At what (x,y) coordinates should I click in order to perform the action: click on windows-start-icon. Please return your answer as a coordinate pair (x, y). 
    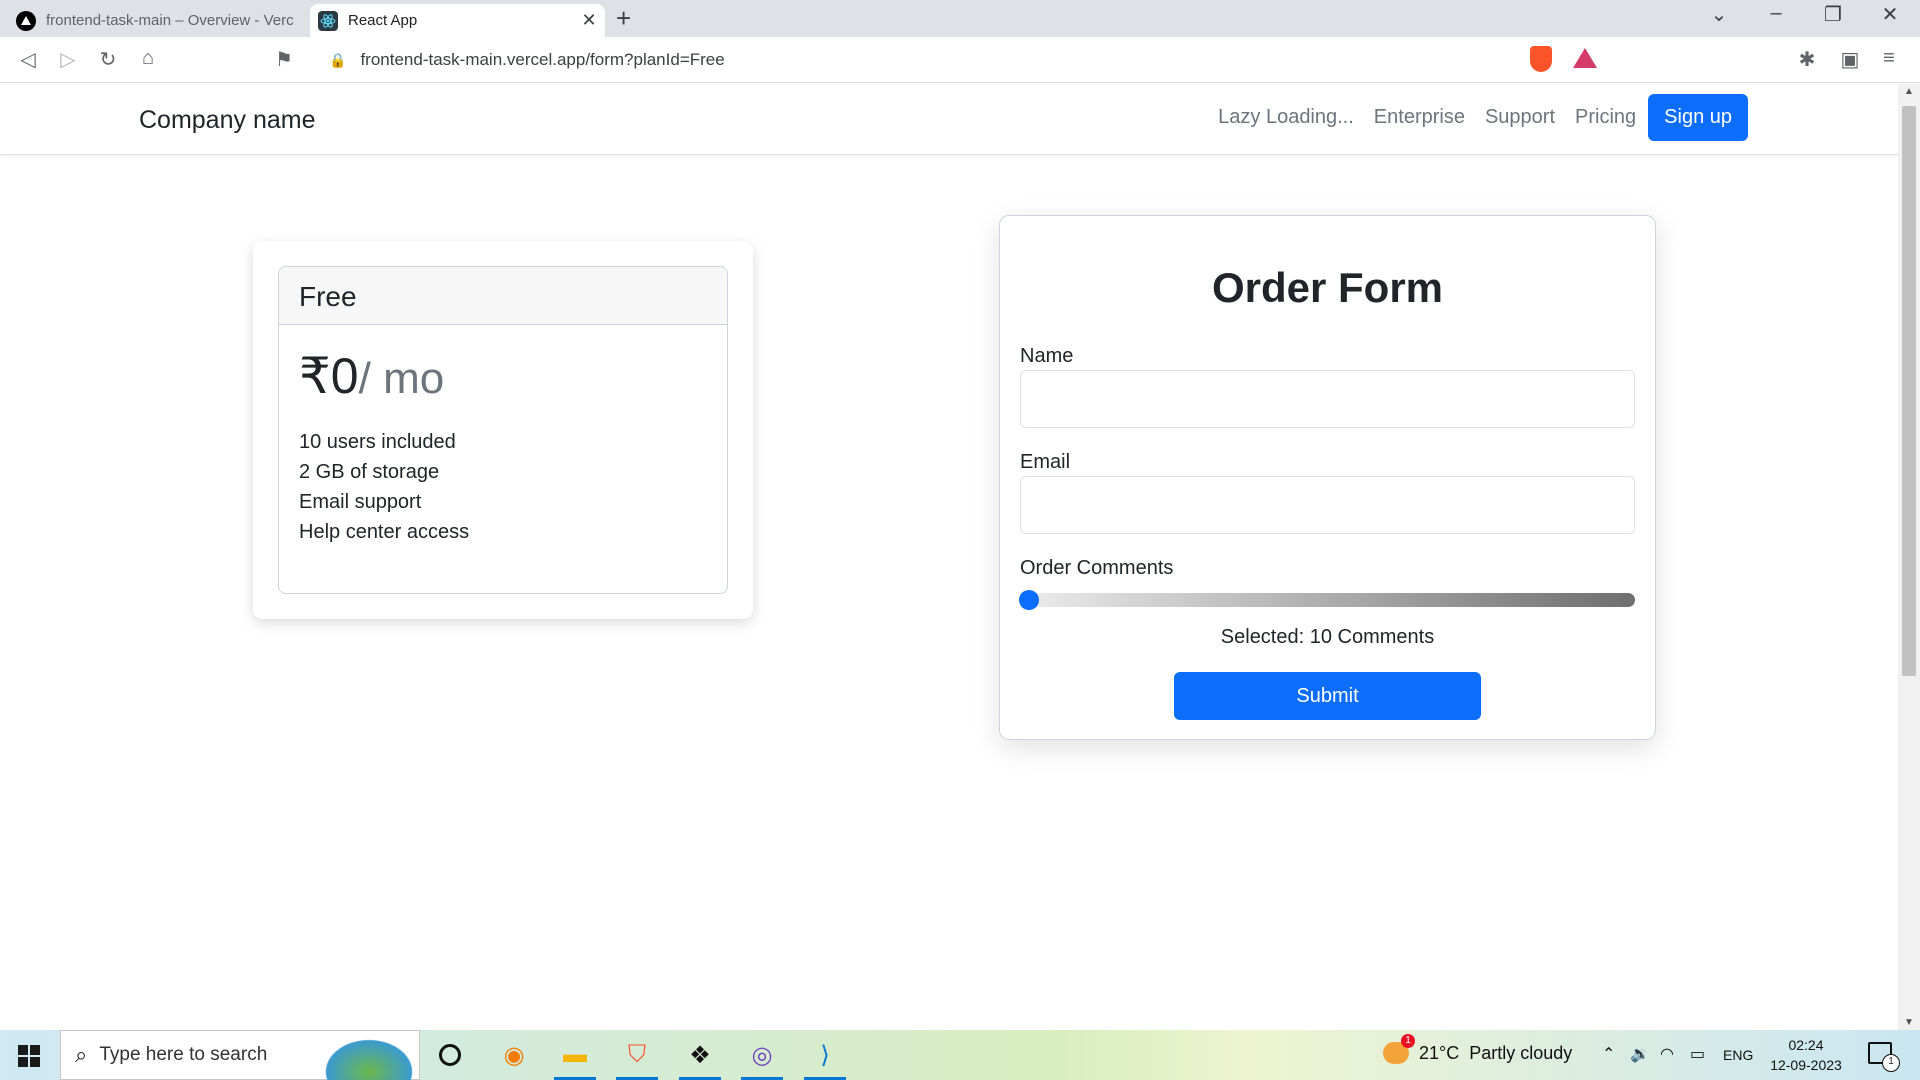
    Looking at the image, I should click on (29, 1056).